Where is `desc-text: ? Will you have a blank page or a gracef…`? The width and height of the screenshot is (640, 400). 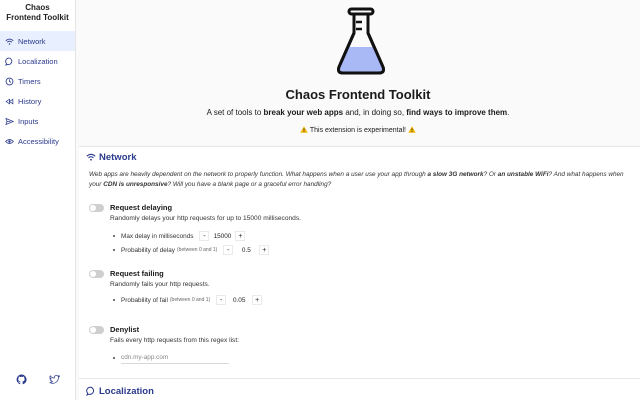
desc-text: ? Will you have a blank page or a gracef… is located at coordinates (249, 184).